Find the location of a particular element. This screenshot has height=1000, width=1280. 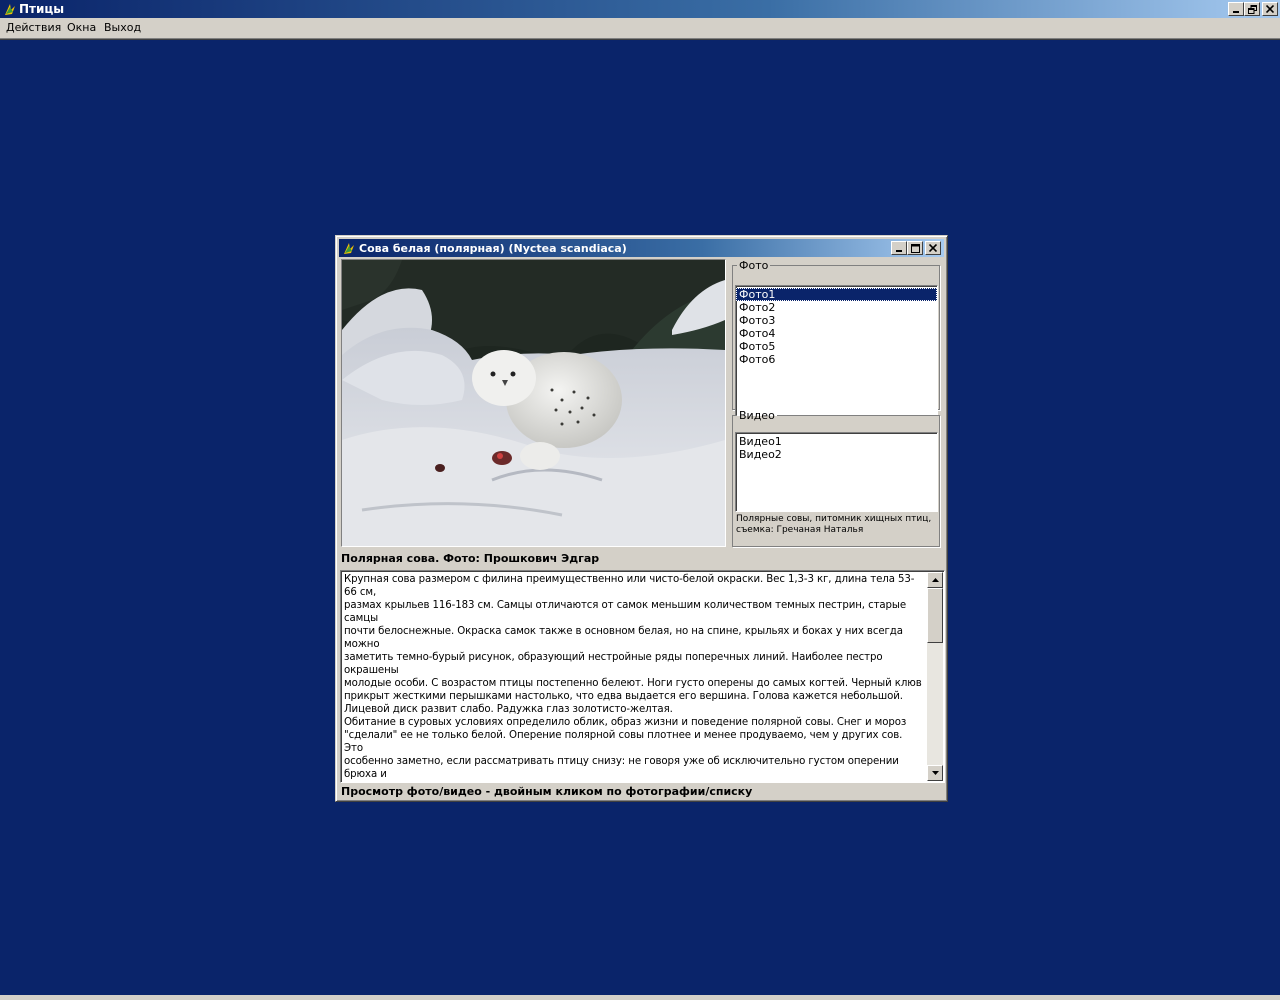

photo-group: Фото Фото1 Фото2 Фото3 Фото4 Фото5 Фото6 is located at coordinates (836, 337).